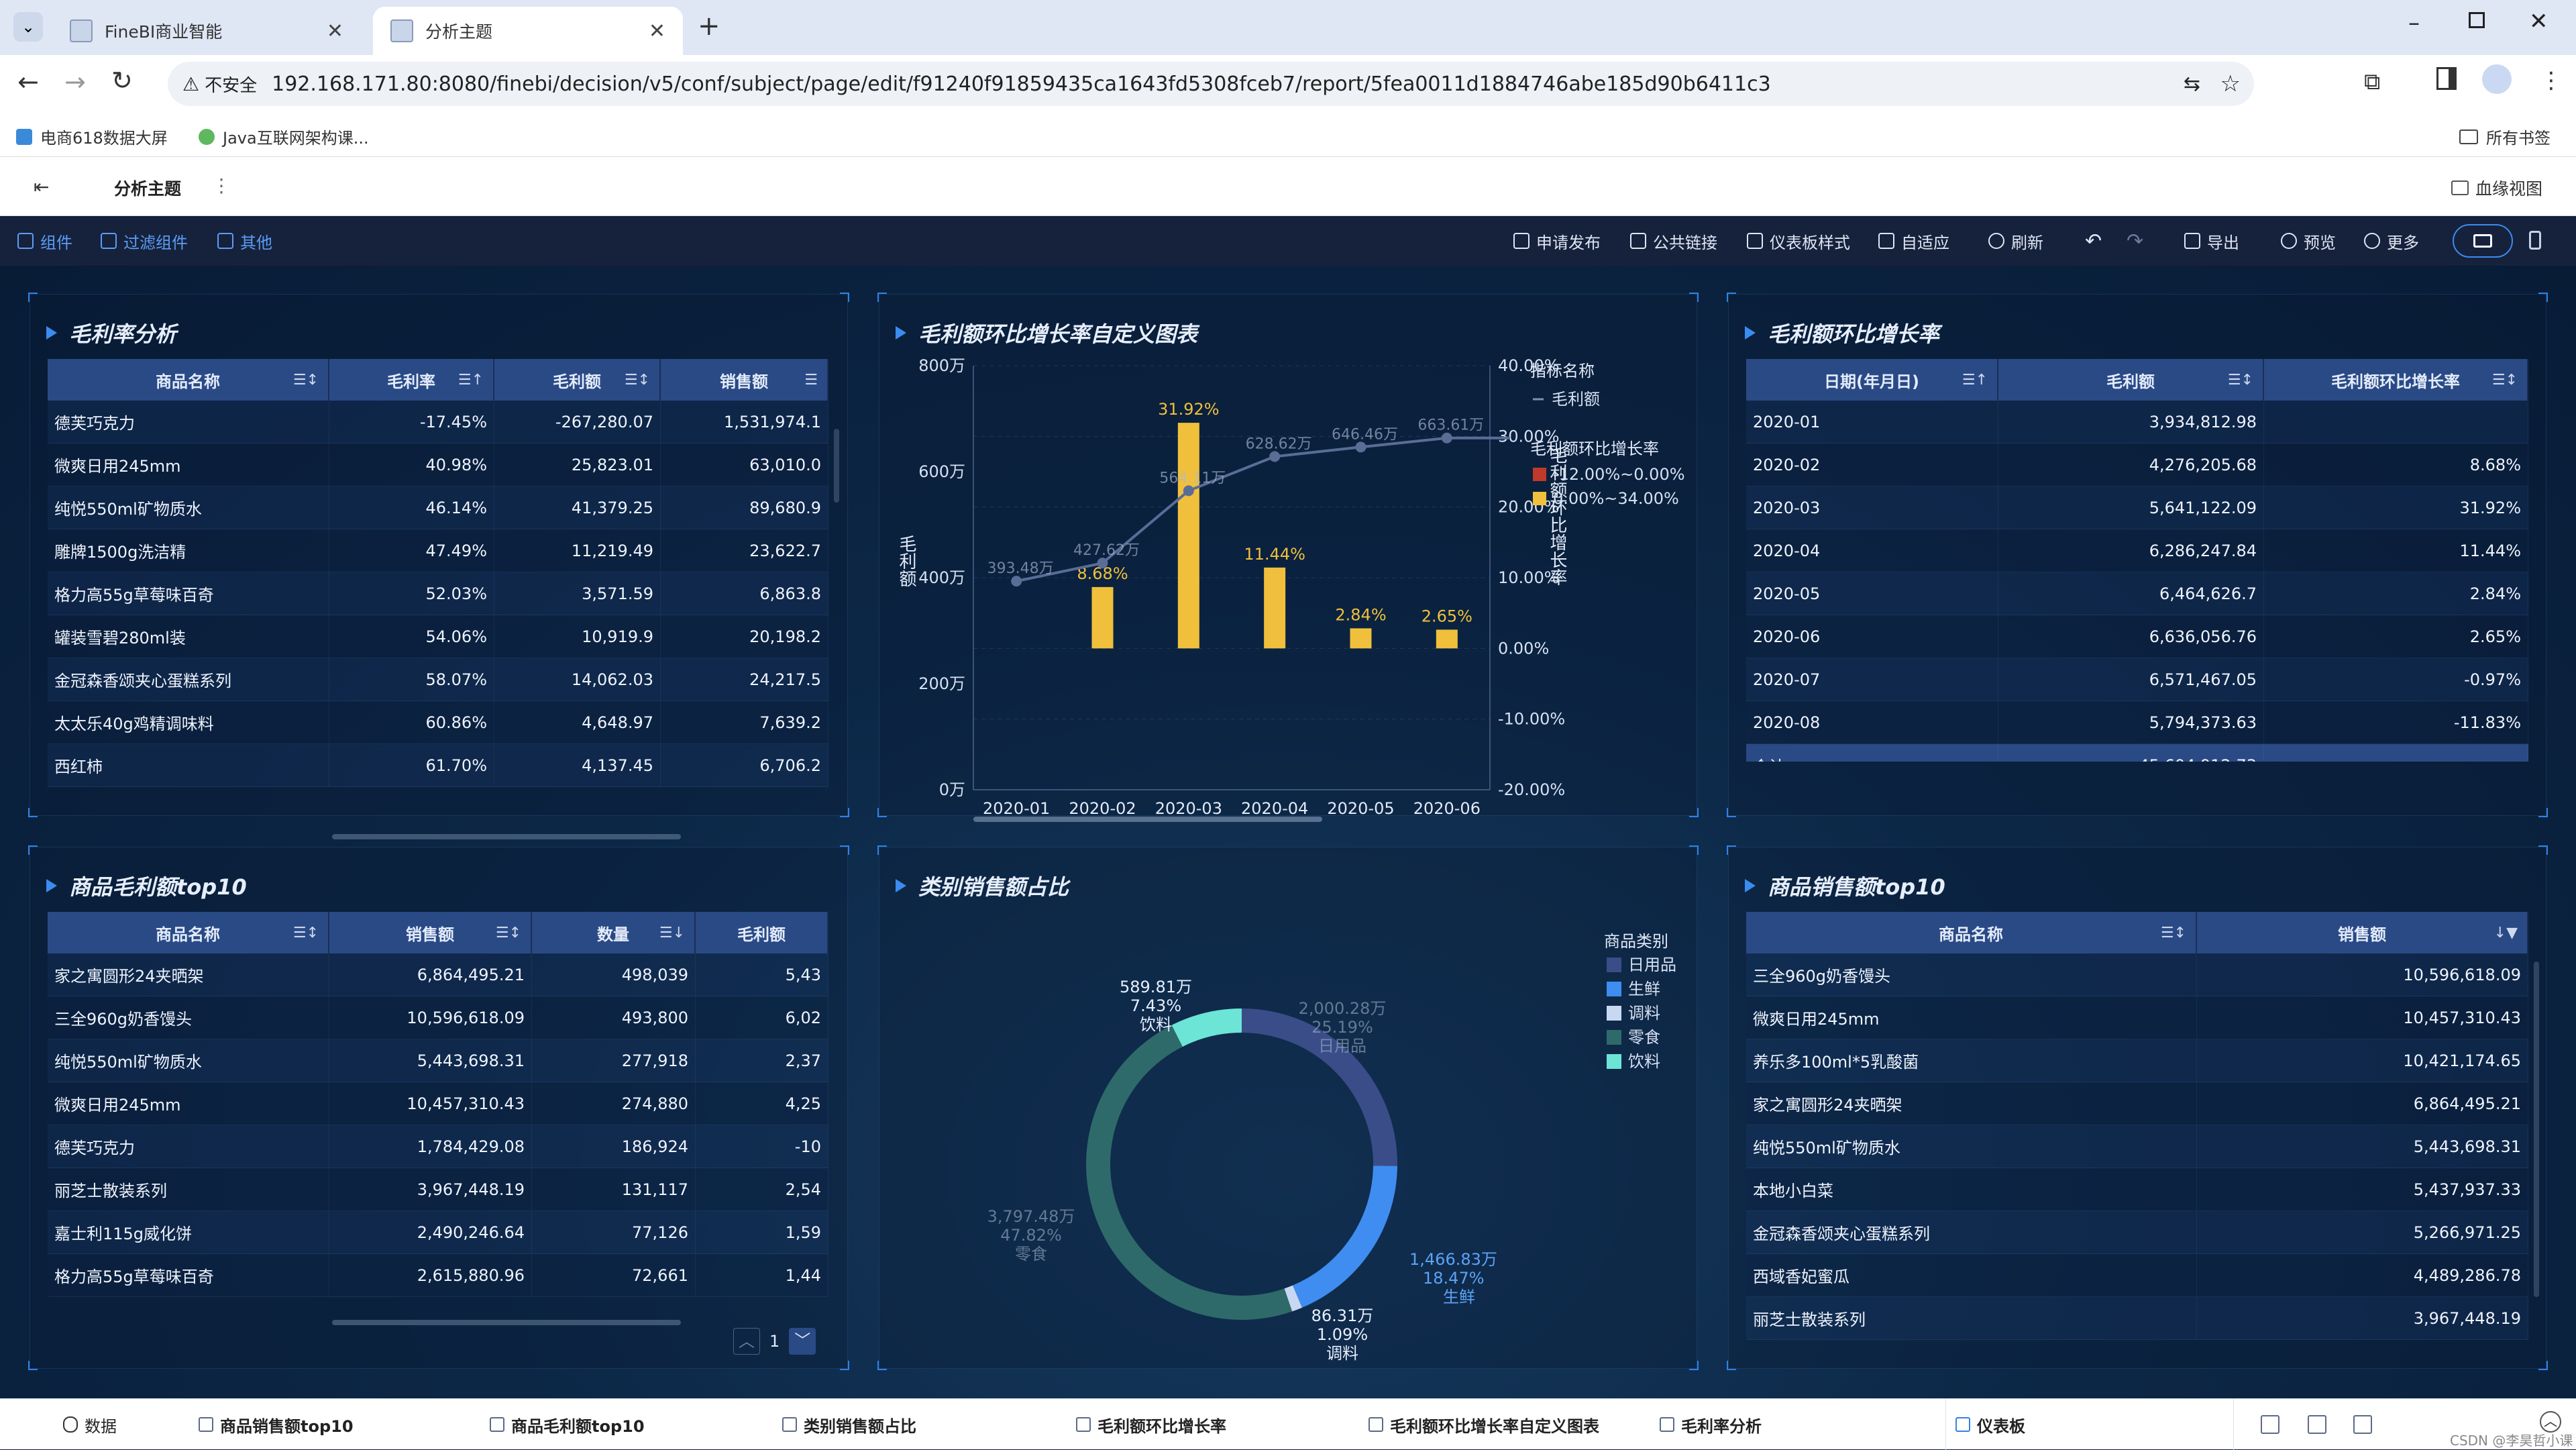 This screenshot has width=2576, height=1450. I want to click on table-row: 西红柿 61.70% 4,137.45 6,706.2, so click(438, 765).